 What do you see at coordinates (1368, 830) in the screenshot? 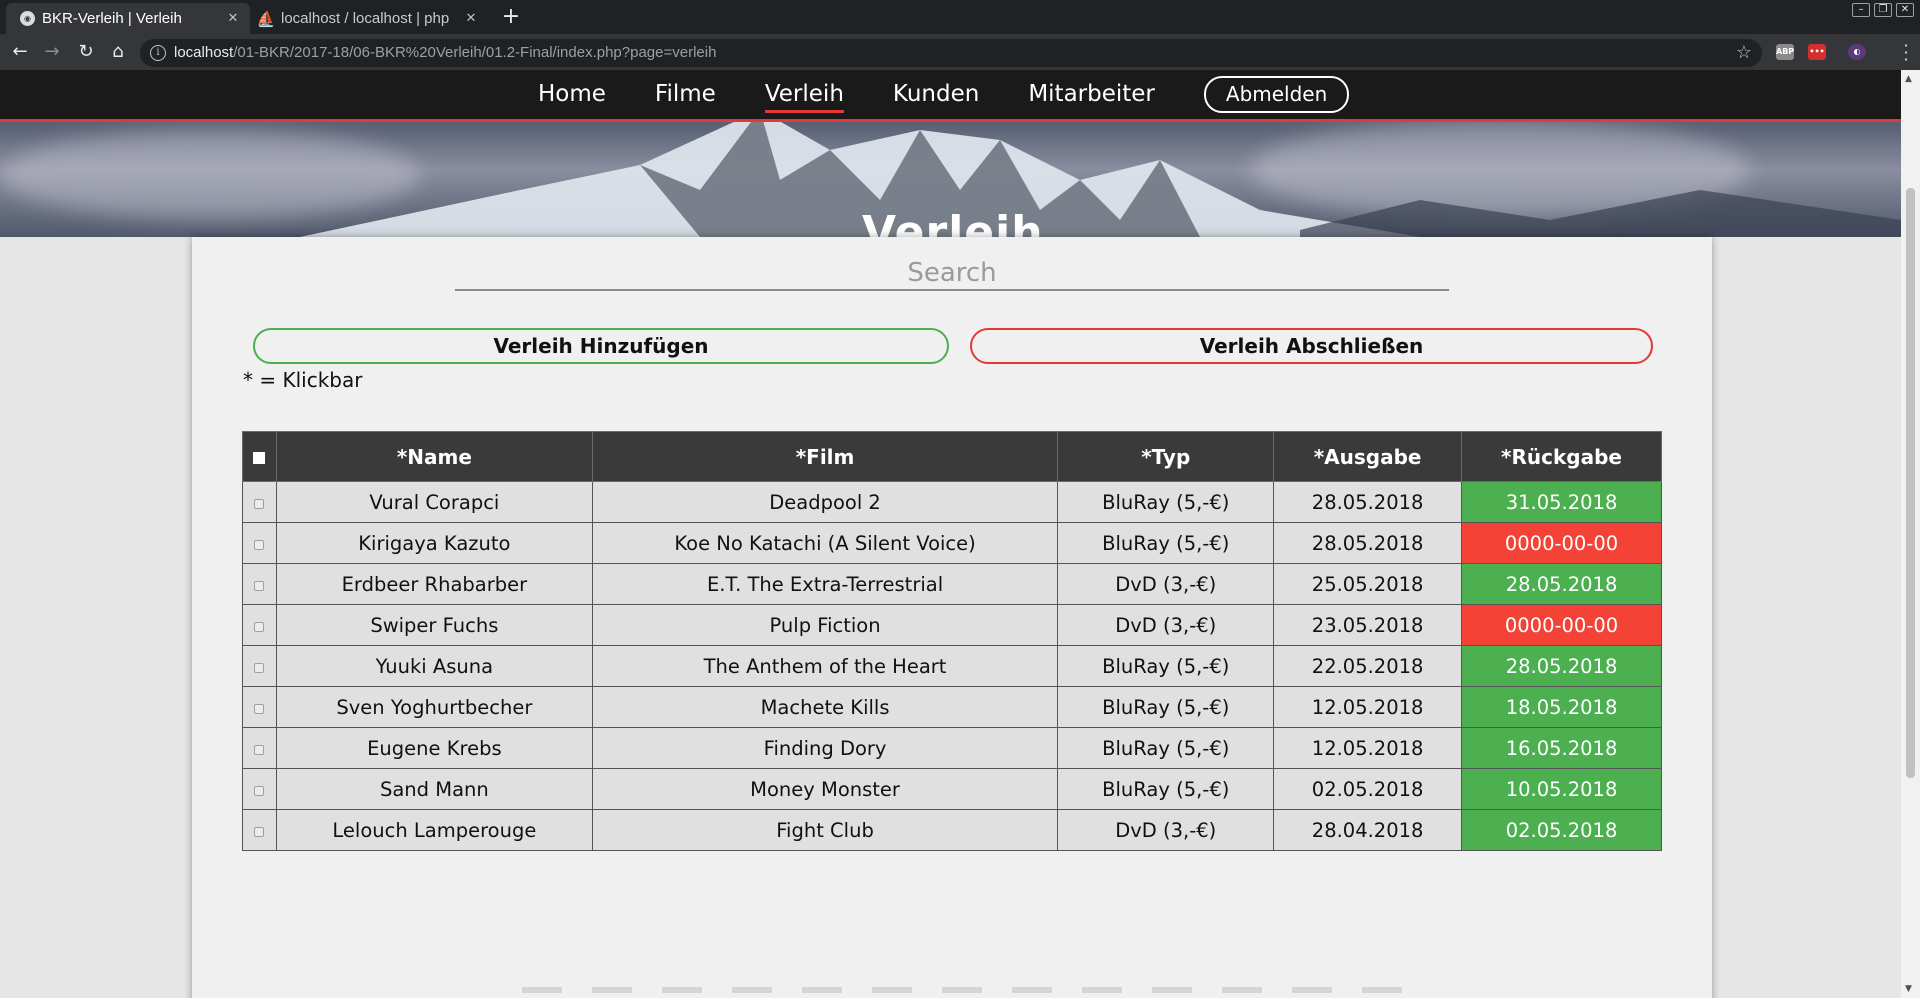
I see `cell-ausgabe: 28.04.2018` at bounding box center [1368, 830].